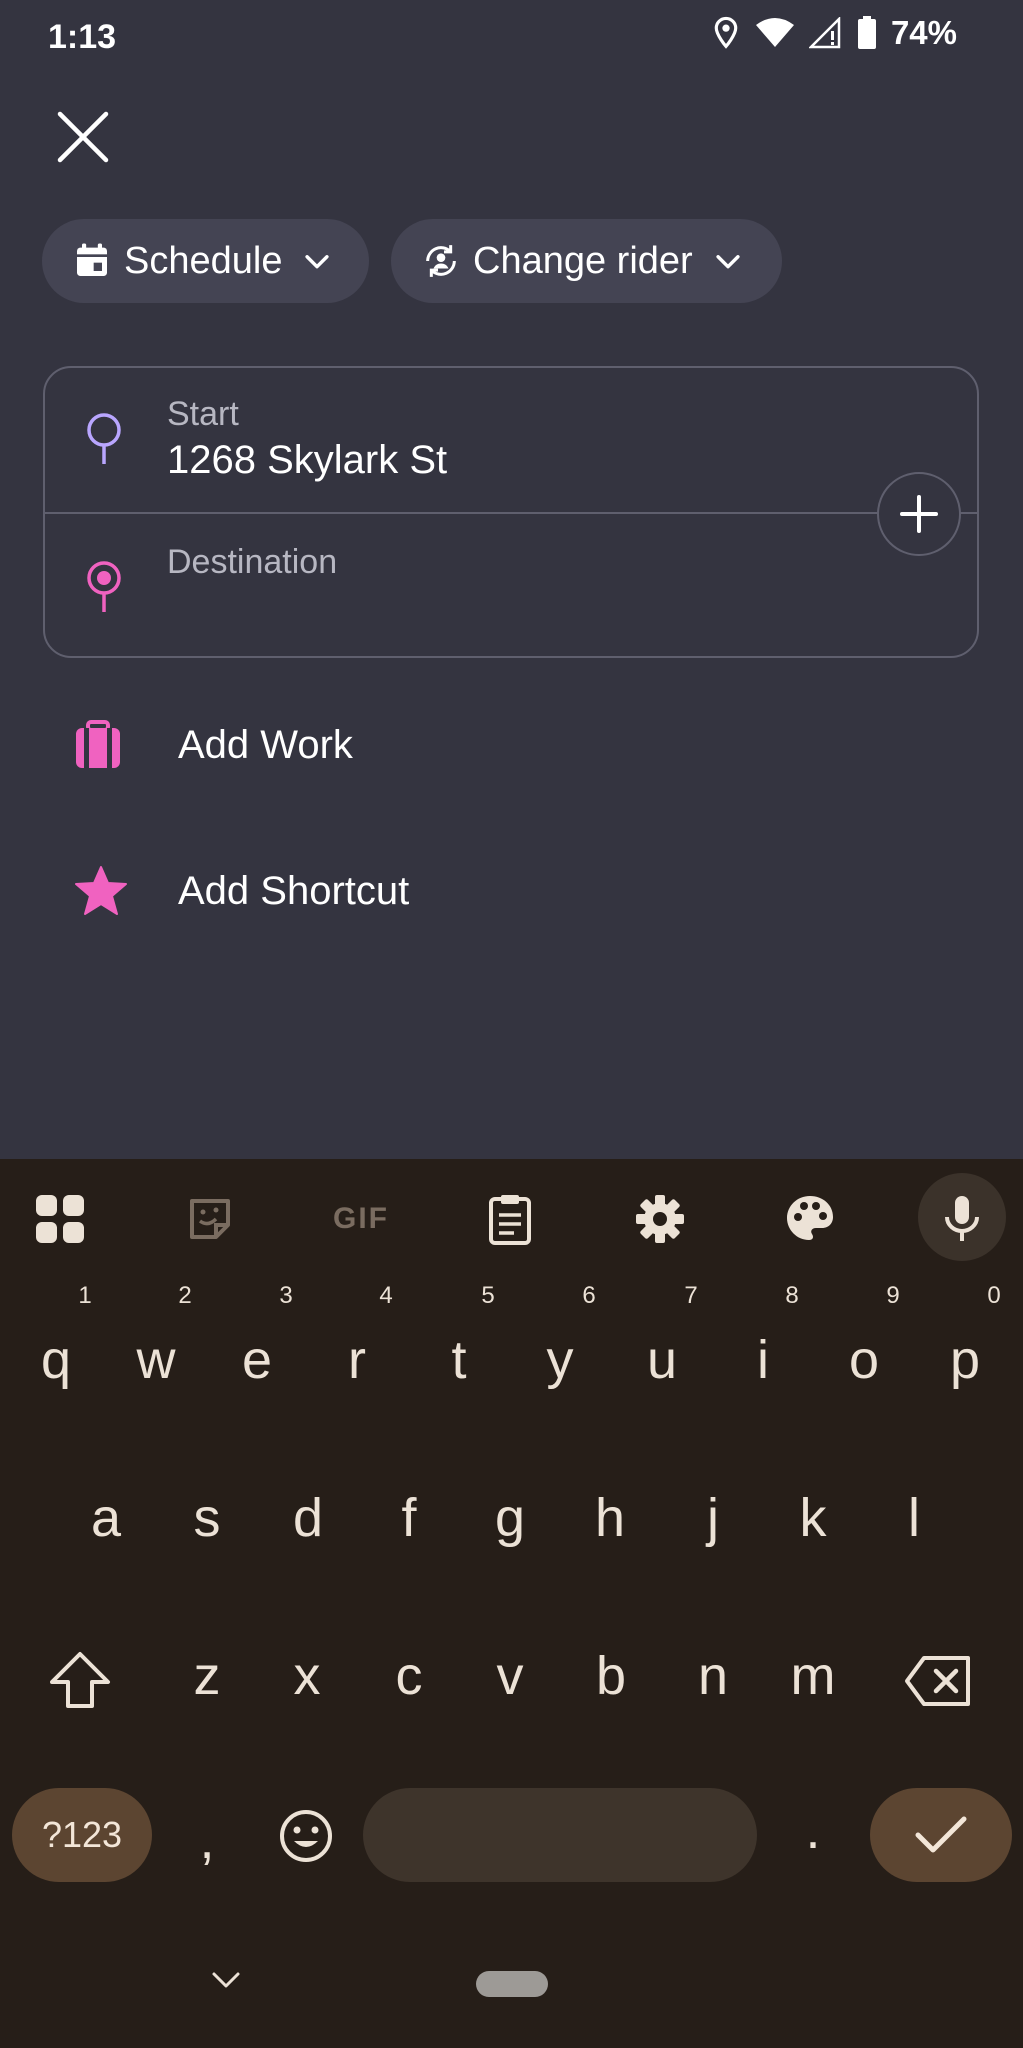 This screenshot has height=2048, width=1023. What do you see at coordinates (104, 442) in the screenshot?
I see `start-pin-icon` at bounding box center [104, 442].